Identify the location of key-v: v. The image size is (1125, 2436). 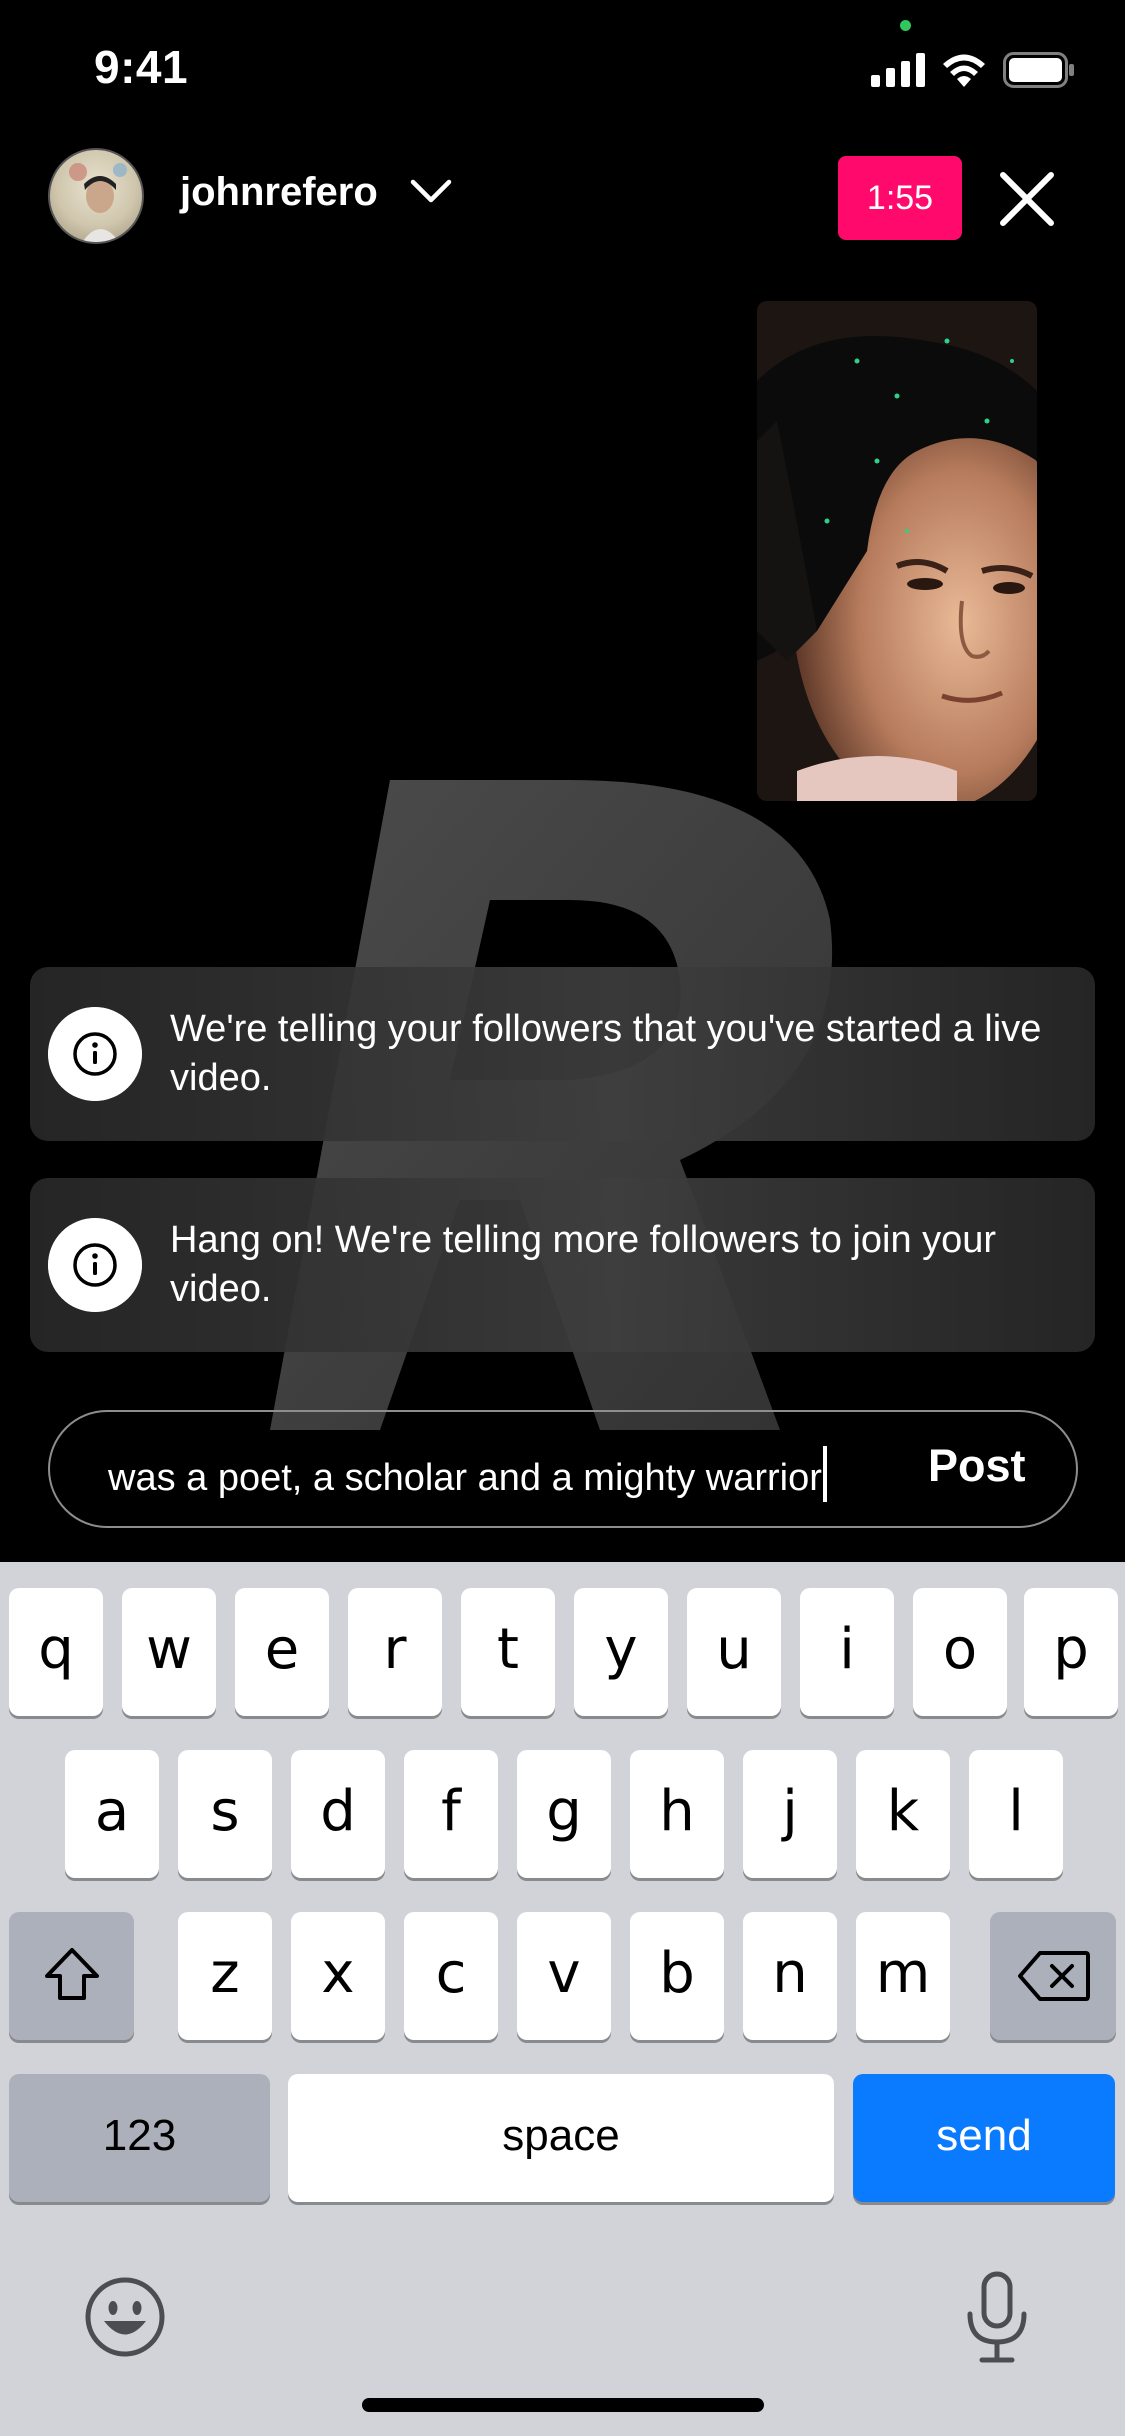
(564, 1976).